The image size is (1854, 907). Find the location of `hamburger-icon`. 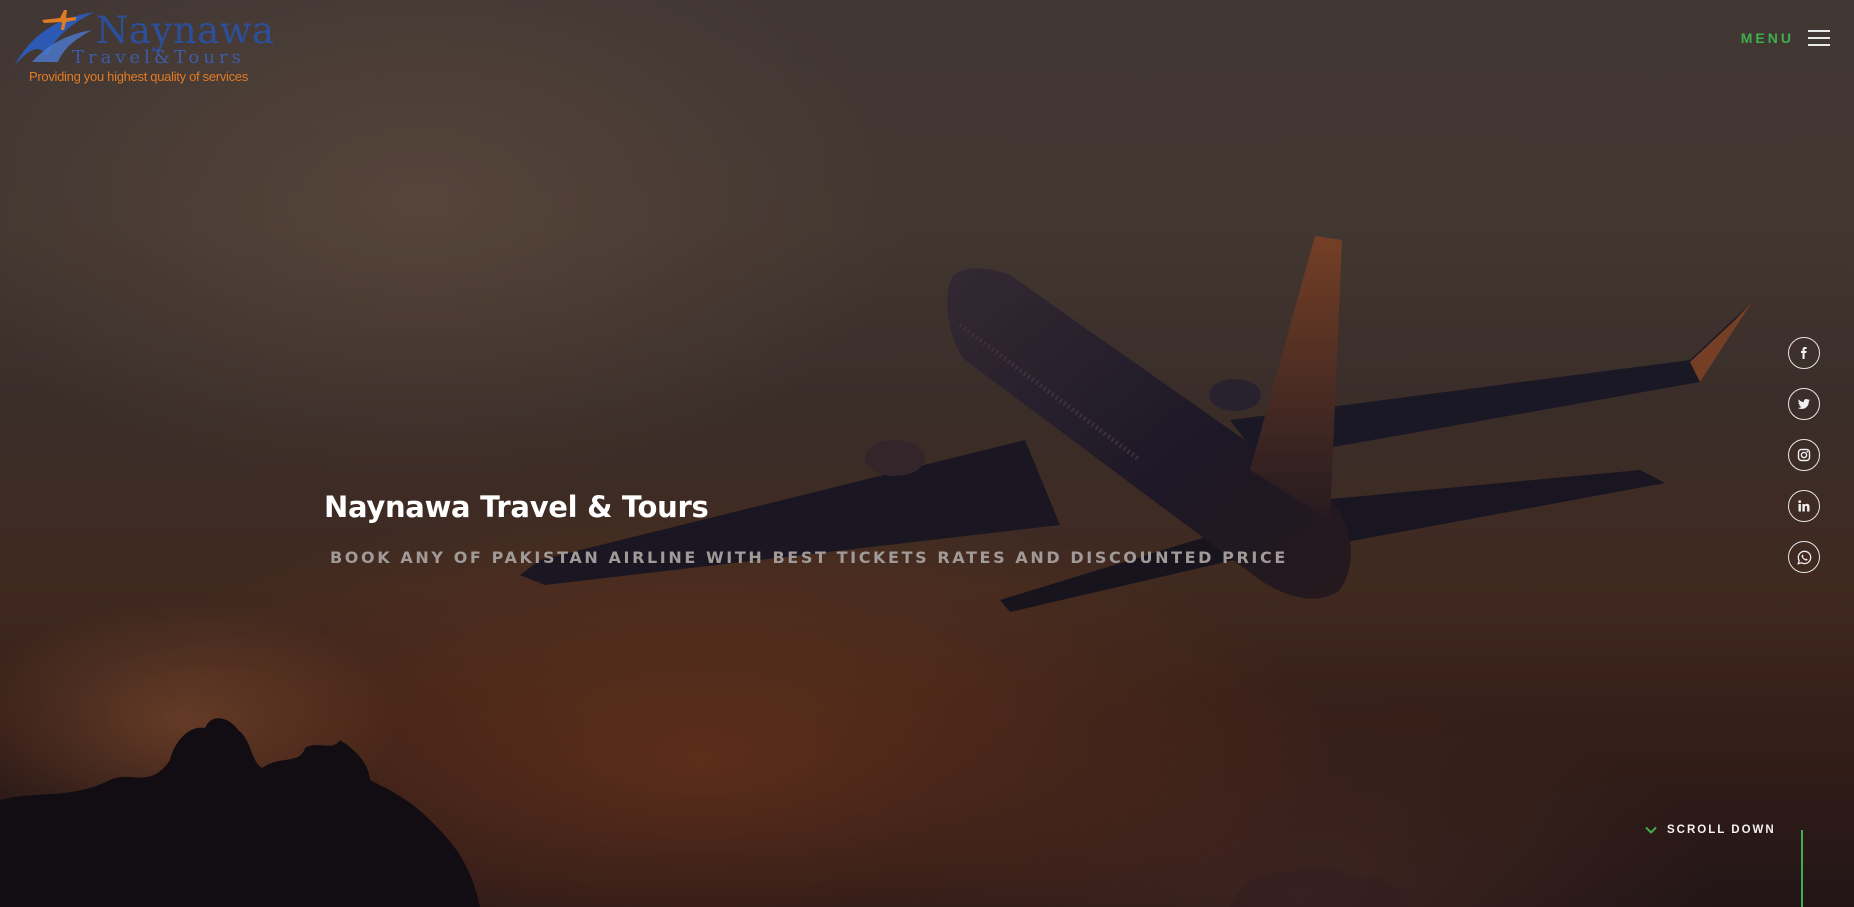

hamburger-icon is located at coordinates (1819, 38).